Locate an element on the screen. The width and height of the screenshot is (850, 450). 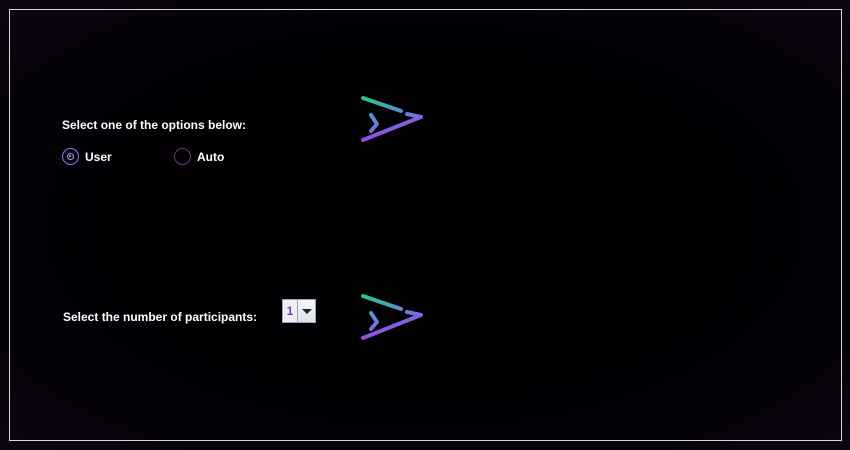
participants-prompt-label: Select the number of participants: is located at coordinates (160, 317).